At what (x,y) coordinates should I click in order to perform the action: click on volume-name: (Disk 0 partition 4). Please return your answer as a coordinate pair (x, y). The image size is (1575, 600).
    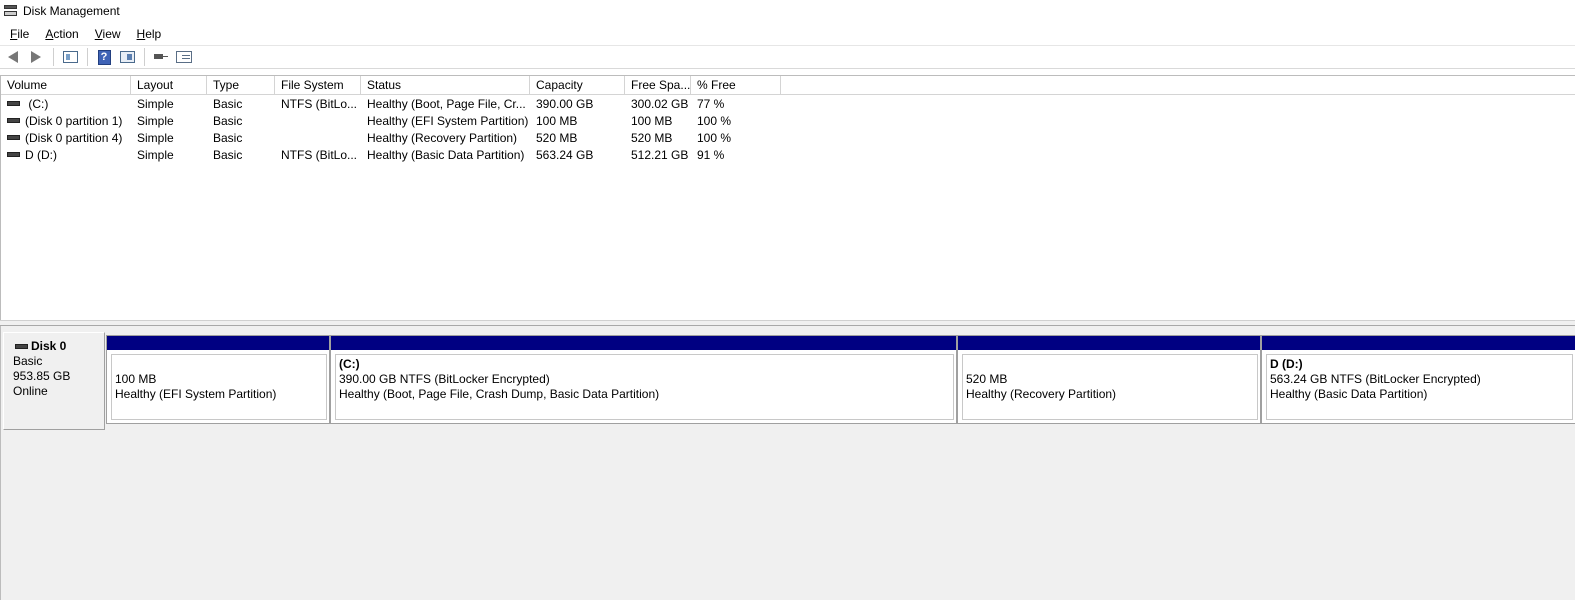
    Looking at the image, I should click on (74, 138).